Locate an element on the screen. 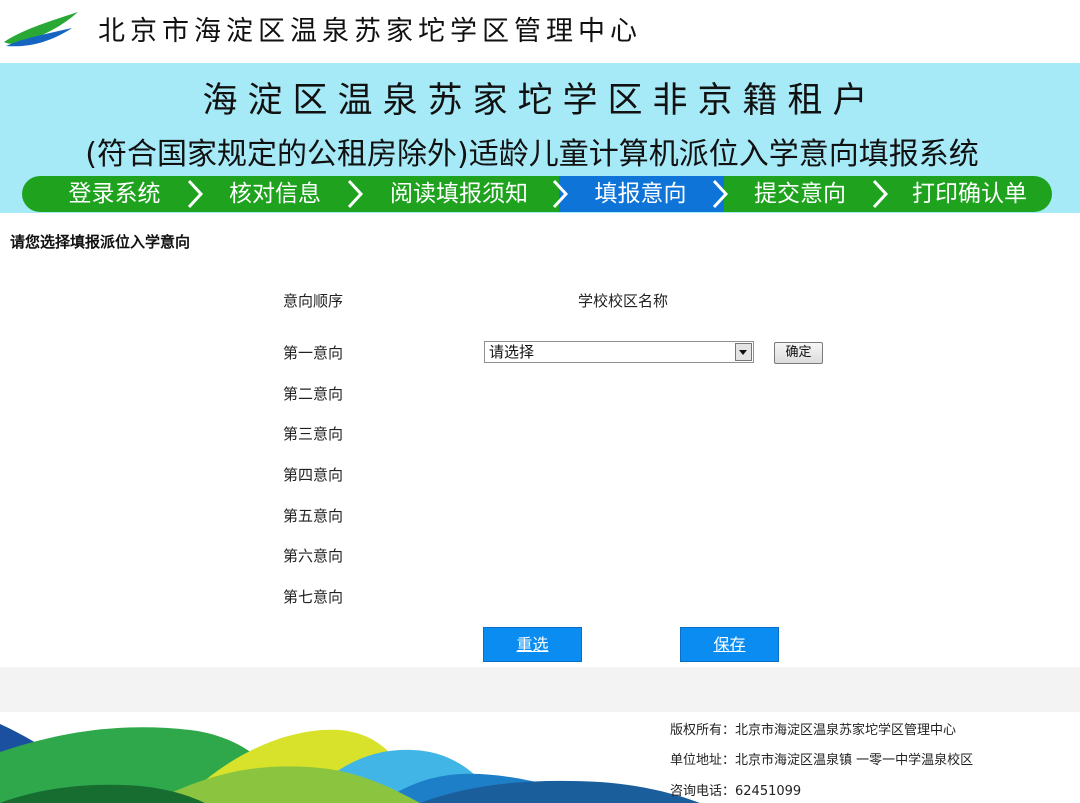 This screenshot has width=1080, height=803. step-login: 登录系统 is located at coordinates (114, 194).